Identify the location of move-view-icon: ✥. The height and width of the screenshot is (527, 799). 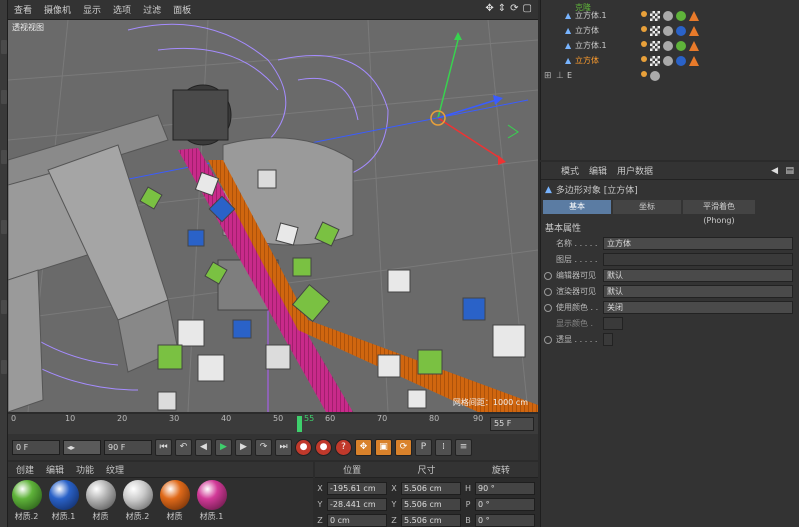
(489, 8).